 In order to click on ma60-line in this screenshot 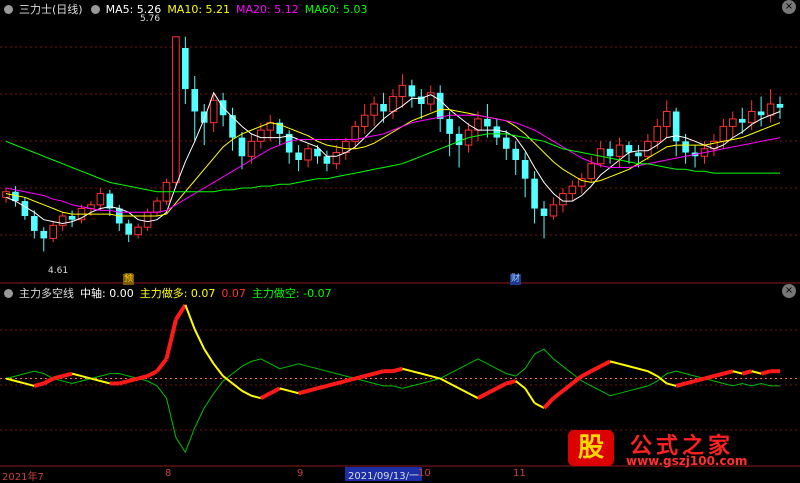, I will do `click(392, 163)`.